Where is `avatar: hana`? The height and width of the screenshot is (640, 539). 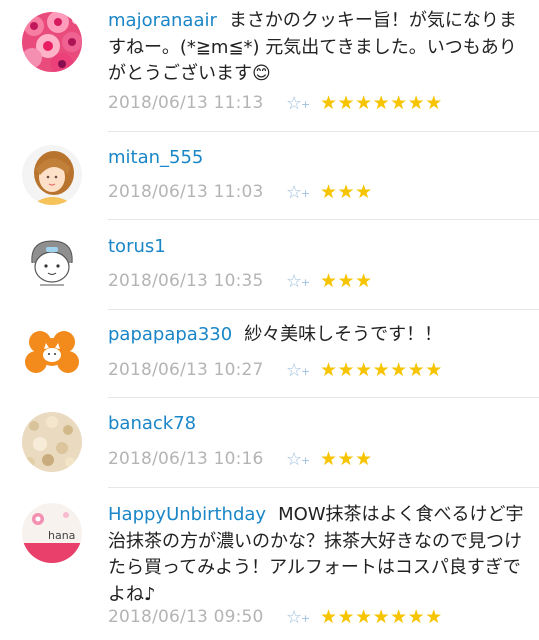 avatar: hana is located at coordinates (52, 533).